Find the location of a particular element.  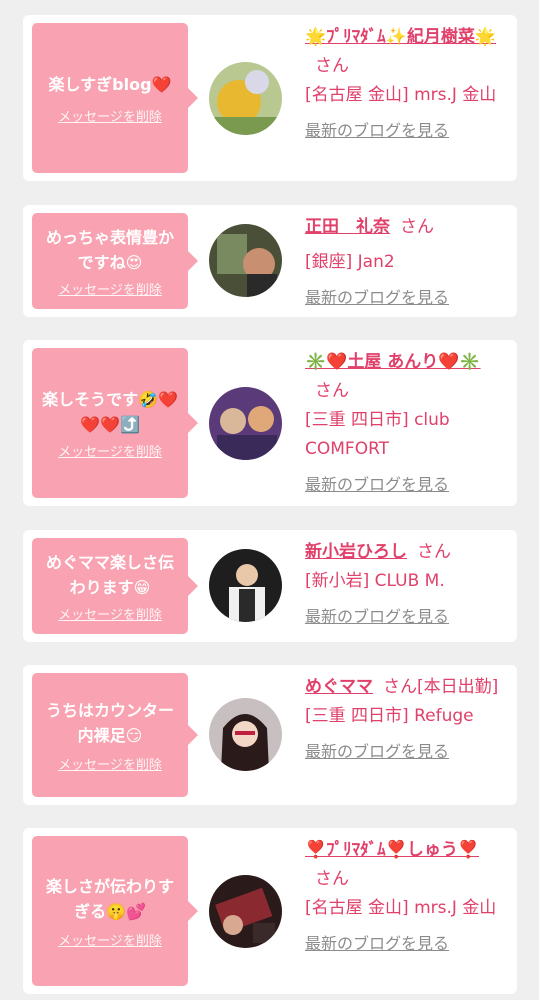

message-bubble: 楽しそうです🤣❤️❤️❤️⤴️ メッセージを削除 is located at coordinates (115, 423).